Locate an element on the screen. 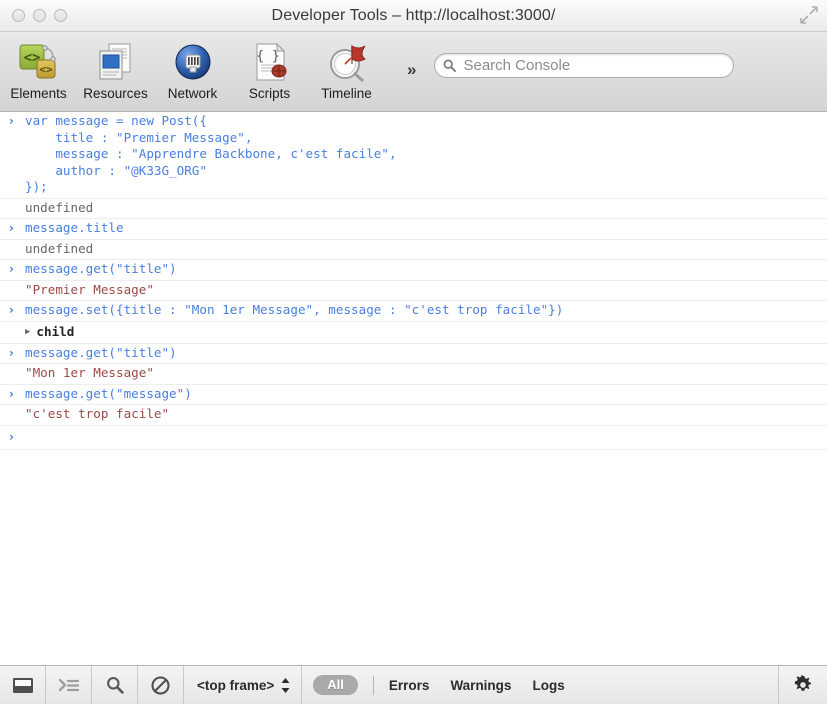  close-button is located at coordinates (18, 15).